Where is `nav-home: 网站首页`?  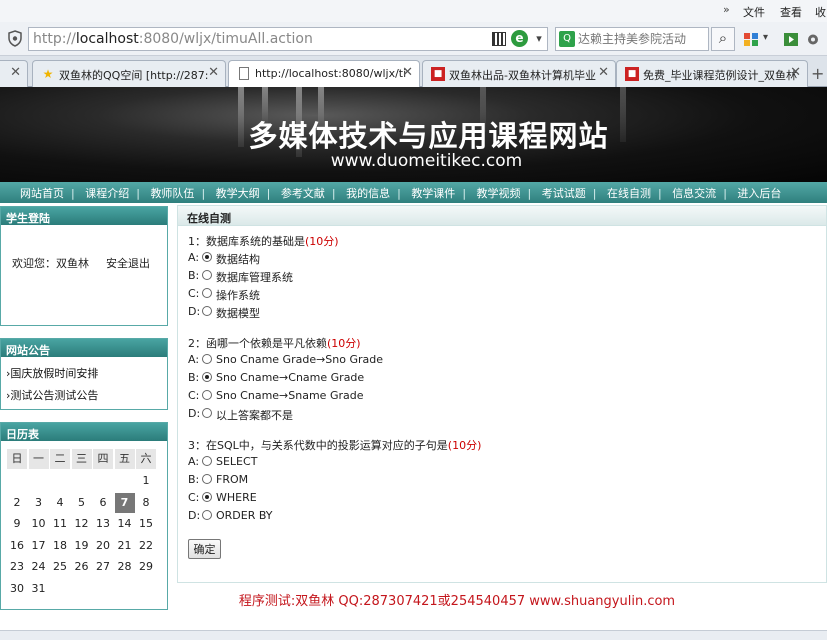
nav-home: 网站首页 is located at coordinates (42, 193).